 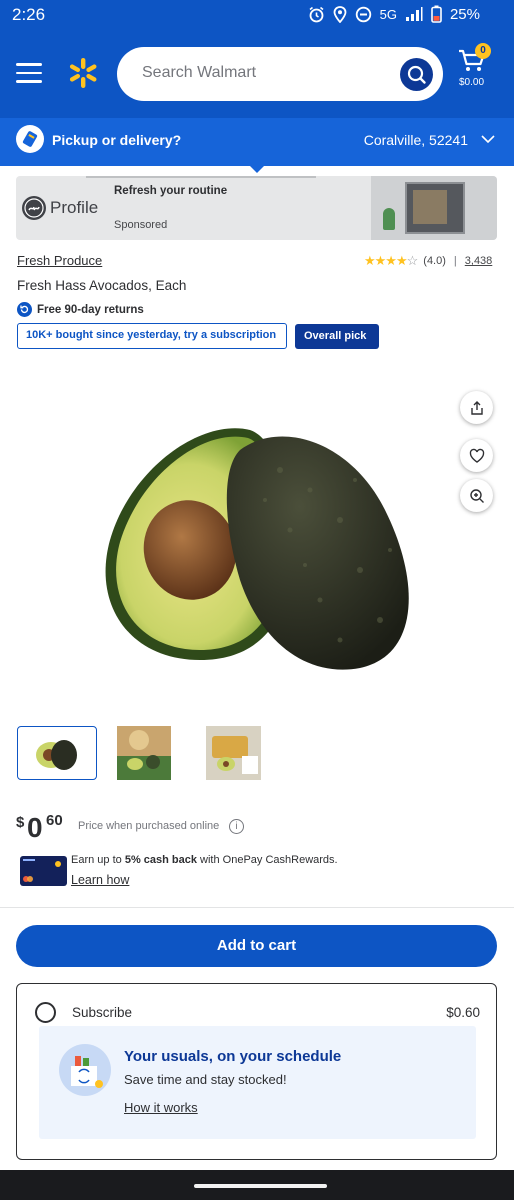 I want to click on search-bar: Search Walmart, so click(x=280, y=74).